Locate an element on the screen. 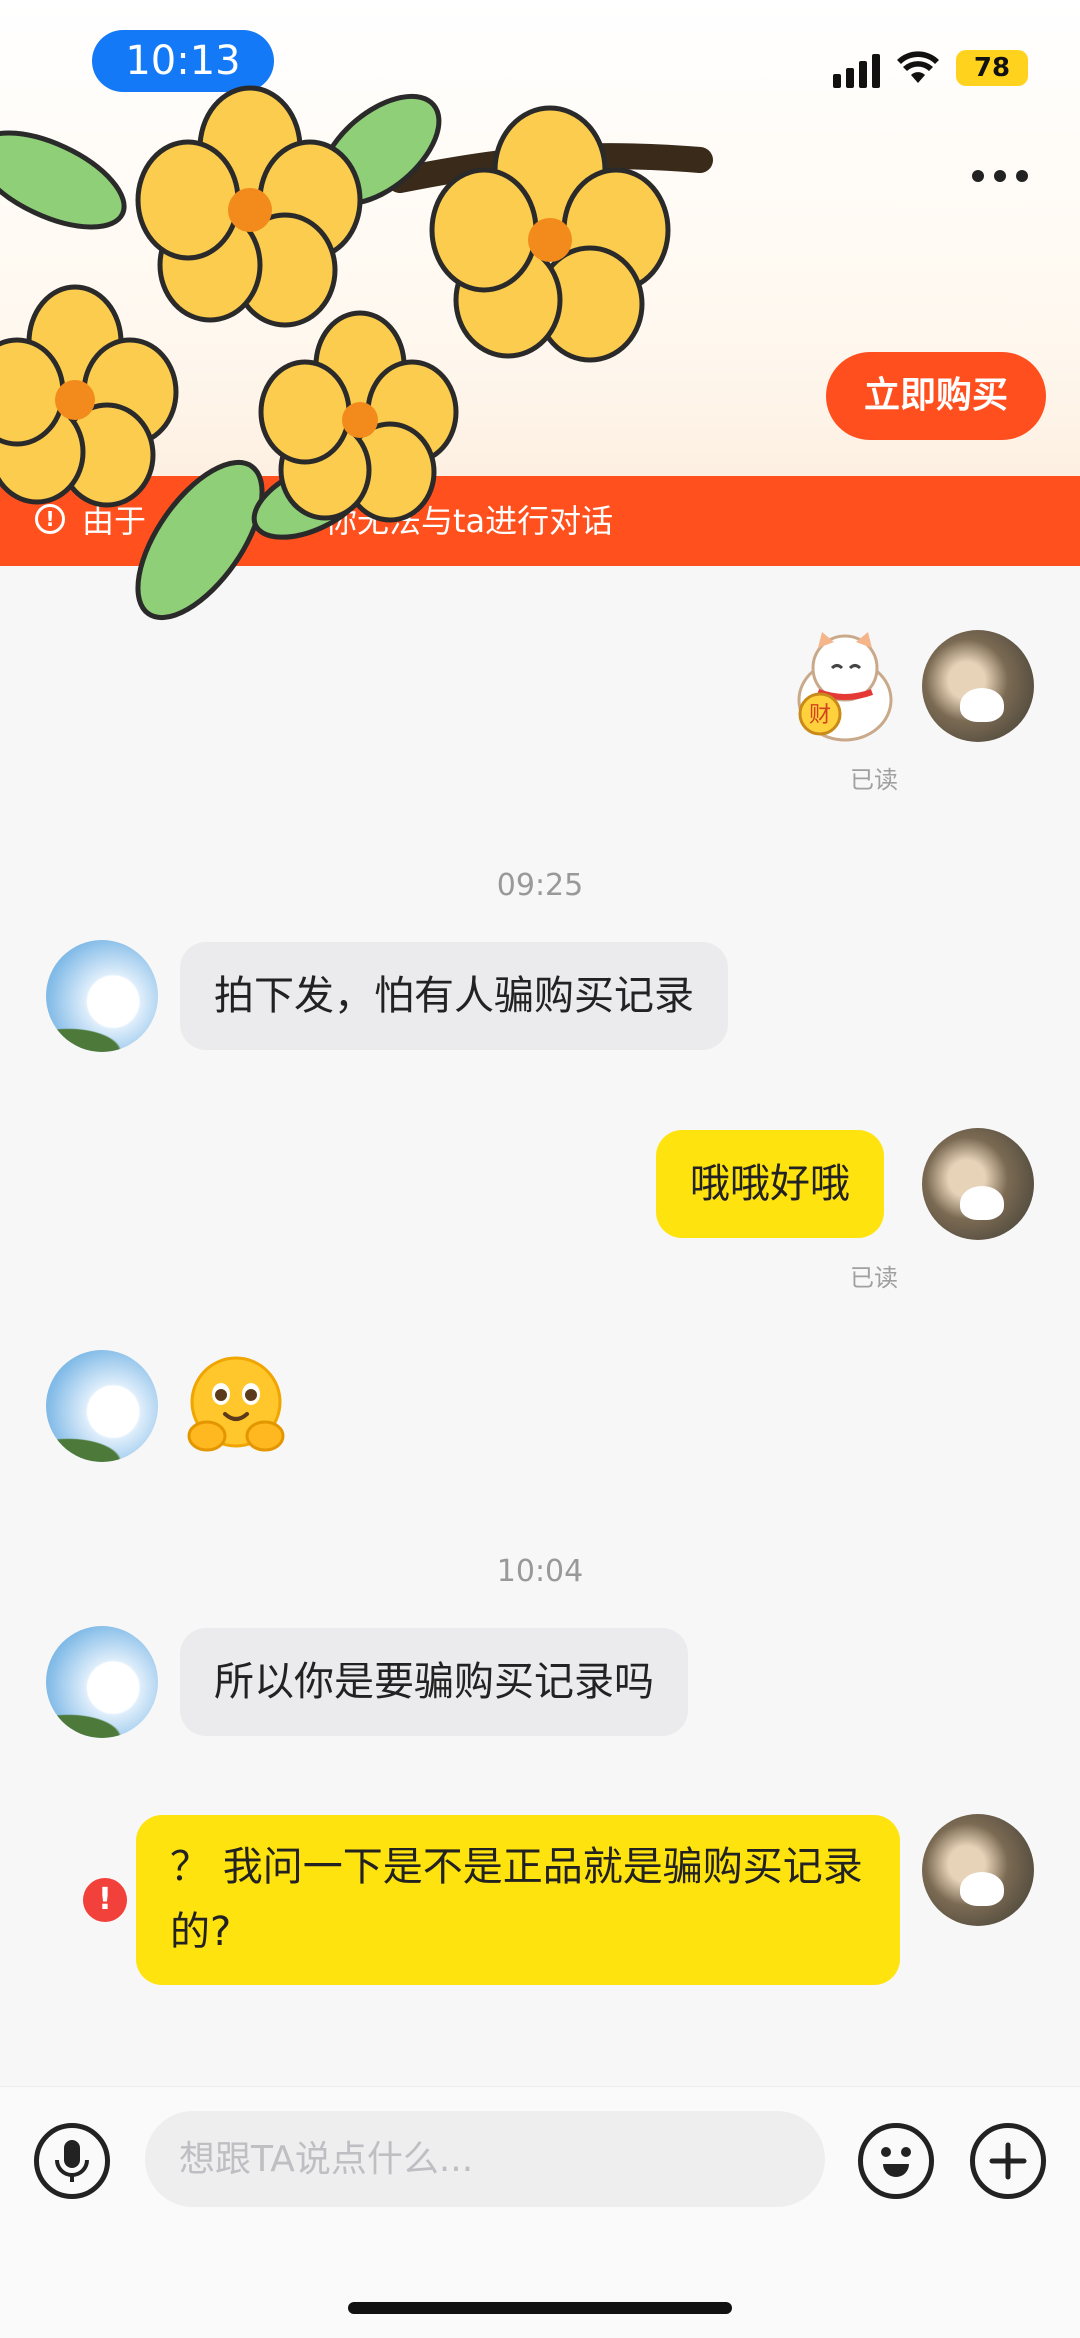  message-bubble-other: 所以你是要骗购买记录吗 is located at coordinates (434, 1682).